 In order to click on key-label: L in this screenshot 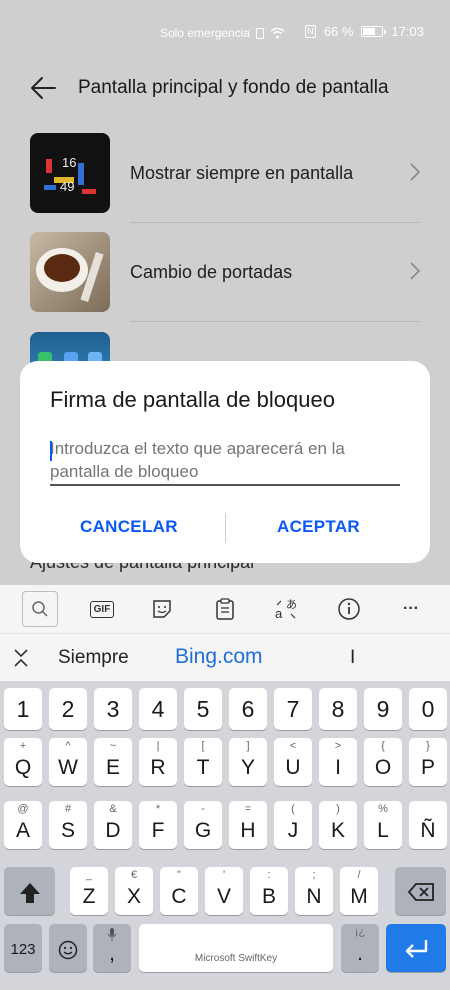, I will do `click(383, 830)`.